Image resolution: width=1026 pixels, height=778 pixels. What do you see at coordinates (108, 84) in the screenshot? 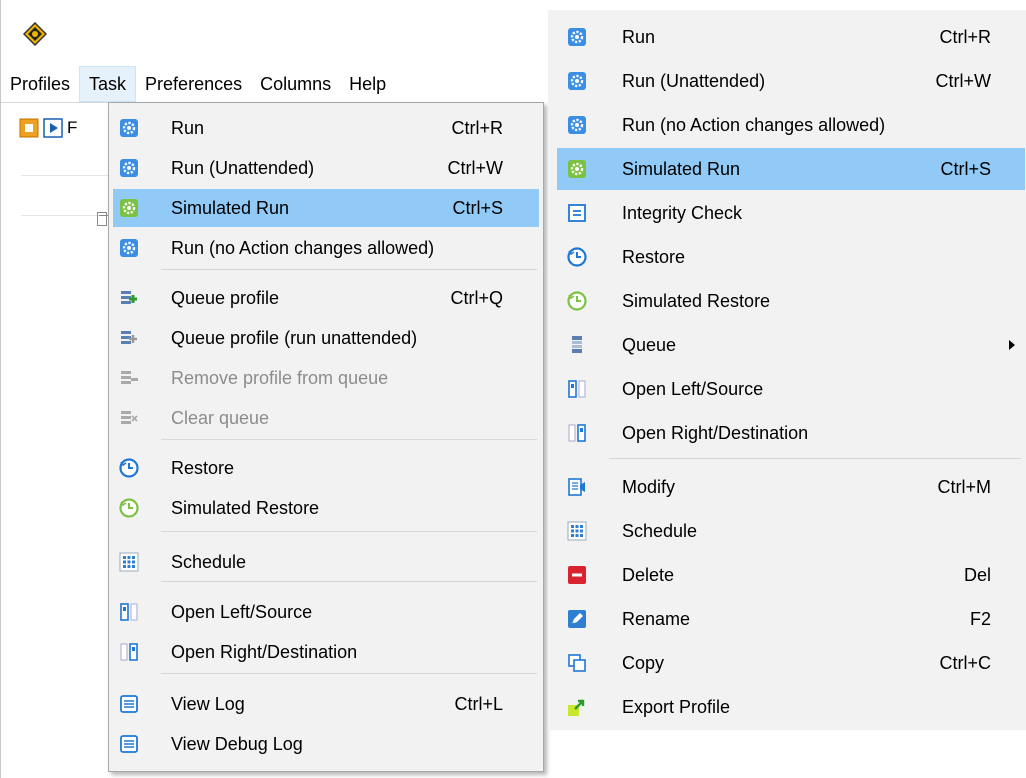
I see `menu-task: Task` at bounding box center [108, 84].